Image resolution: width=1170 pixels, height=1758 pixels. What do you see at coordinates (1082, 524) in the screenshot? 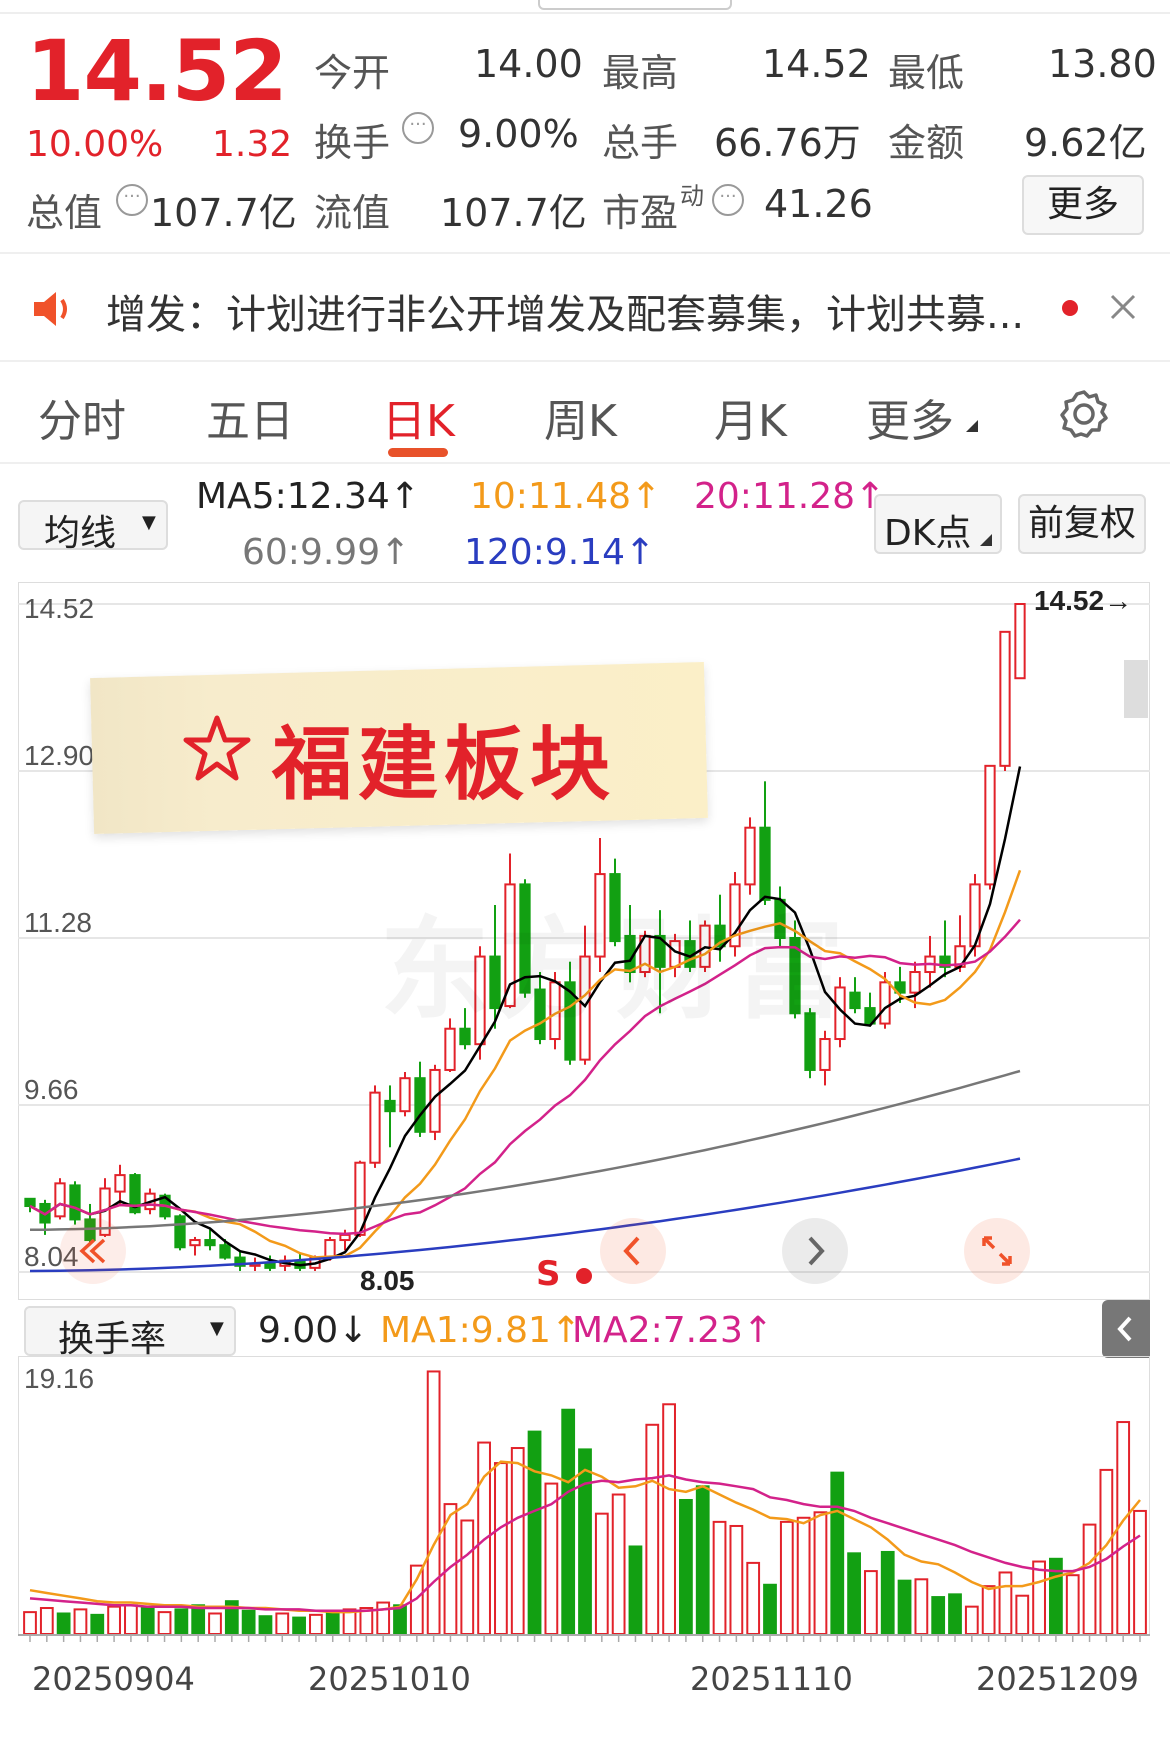
I see `price-adjust-button: 前复权` at bounding box center [1082, 524].